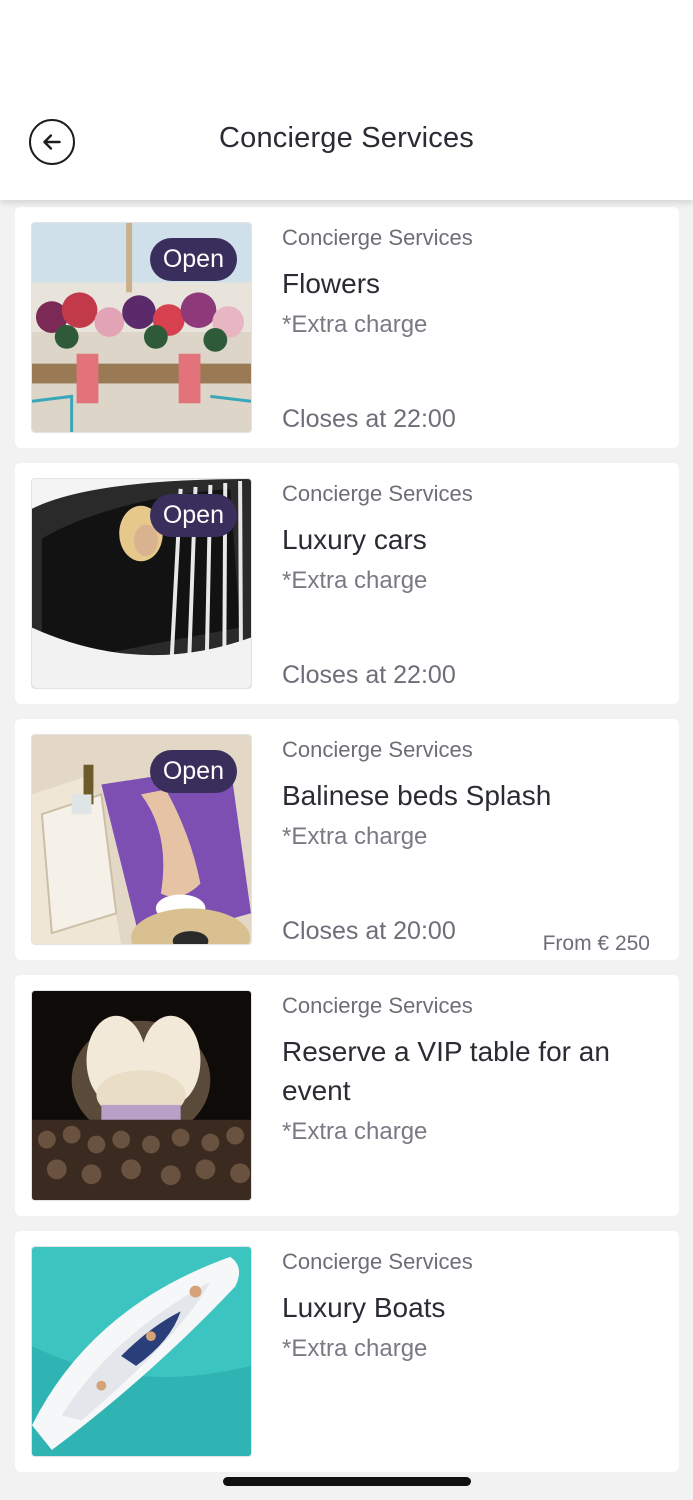 The image size is (693, 1500). Describe the element at coordinates (369, 931) in the screenshot. I see `closing-time: Closes at 20:00` at that location.